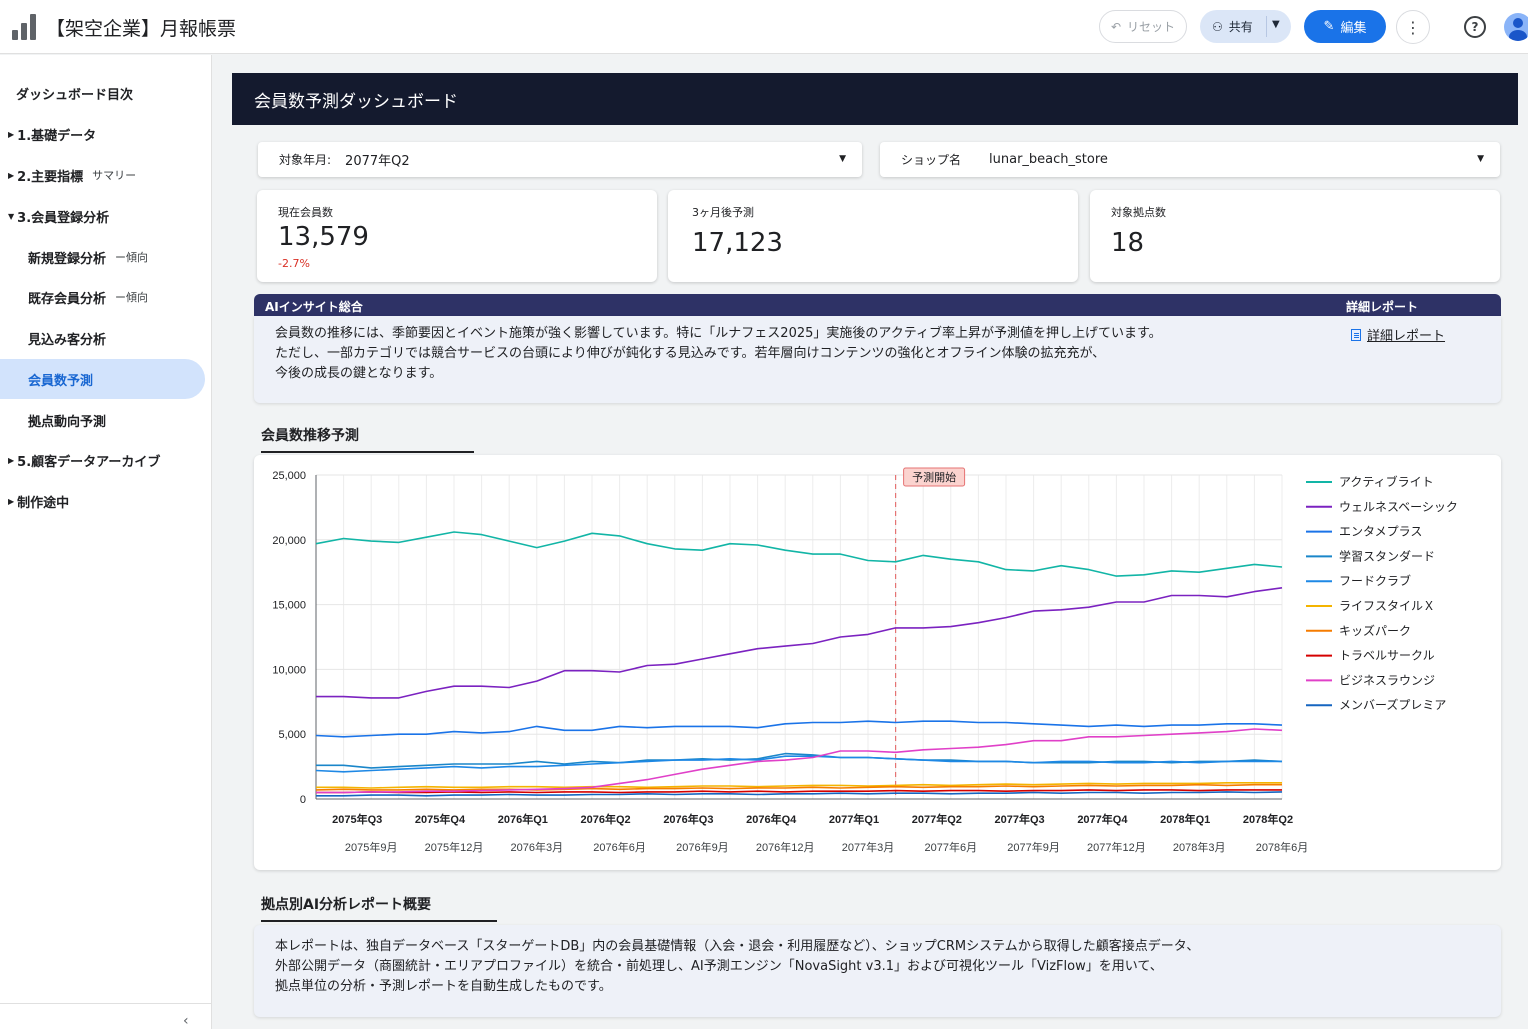 Image resolution: width=1528 pixels, height=1029 pixels. Describe the element at coordinates (88, 257) in the screenshot. I see `sidebar-item-new-registration: 新規登録分析 ー傾向` at that location.